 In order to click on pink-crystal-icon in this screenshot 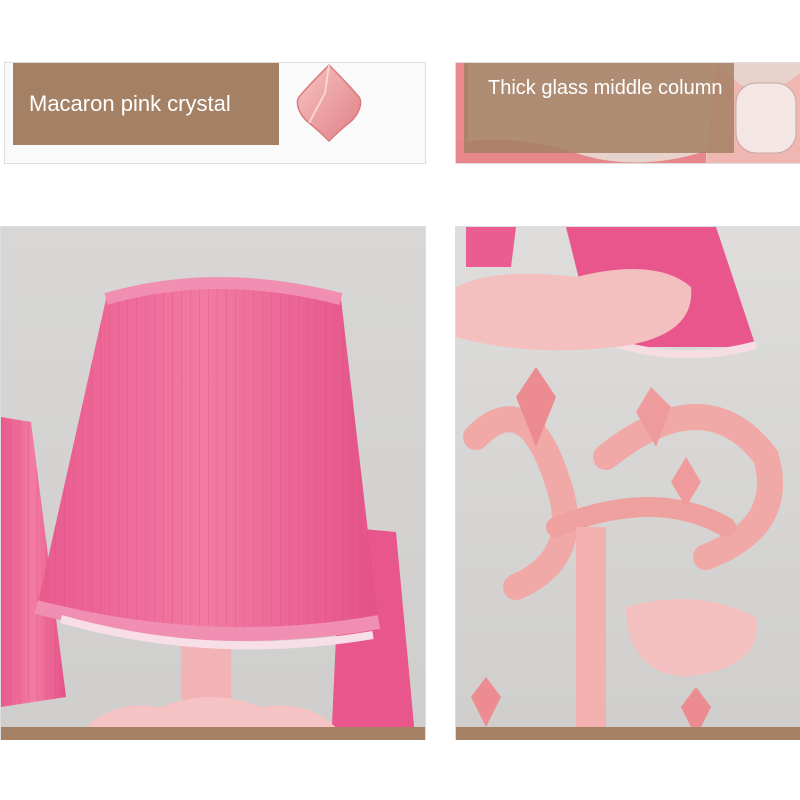, I will do `click(329, 103)`.